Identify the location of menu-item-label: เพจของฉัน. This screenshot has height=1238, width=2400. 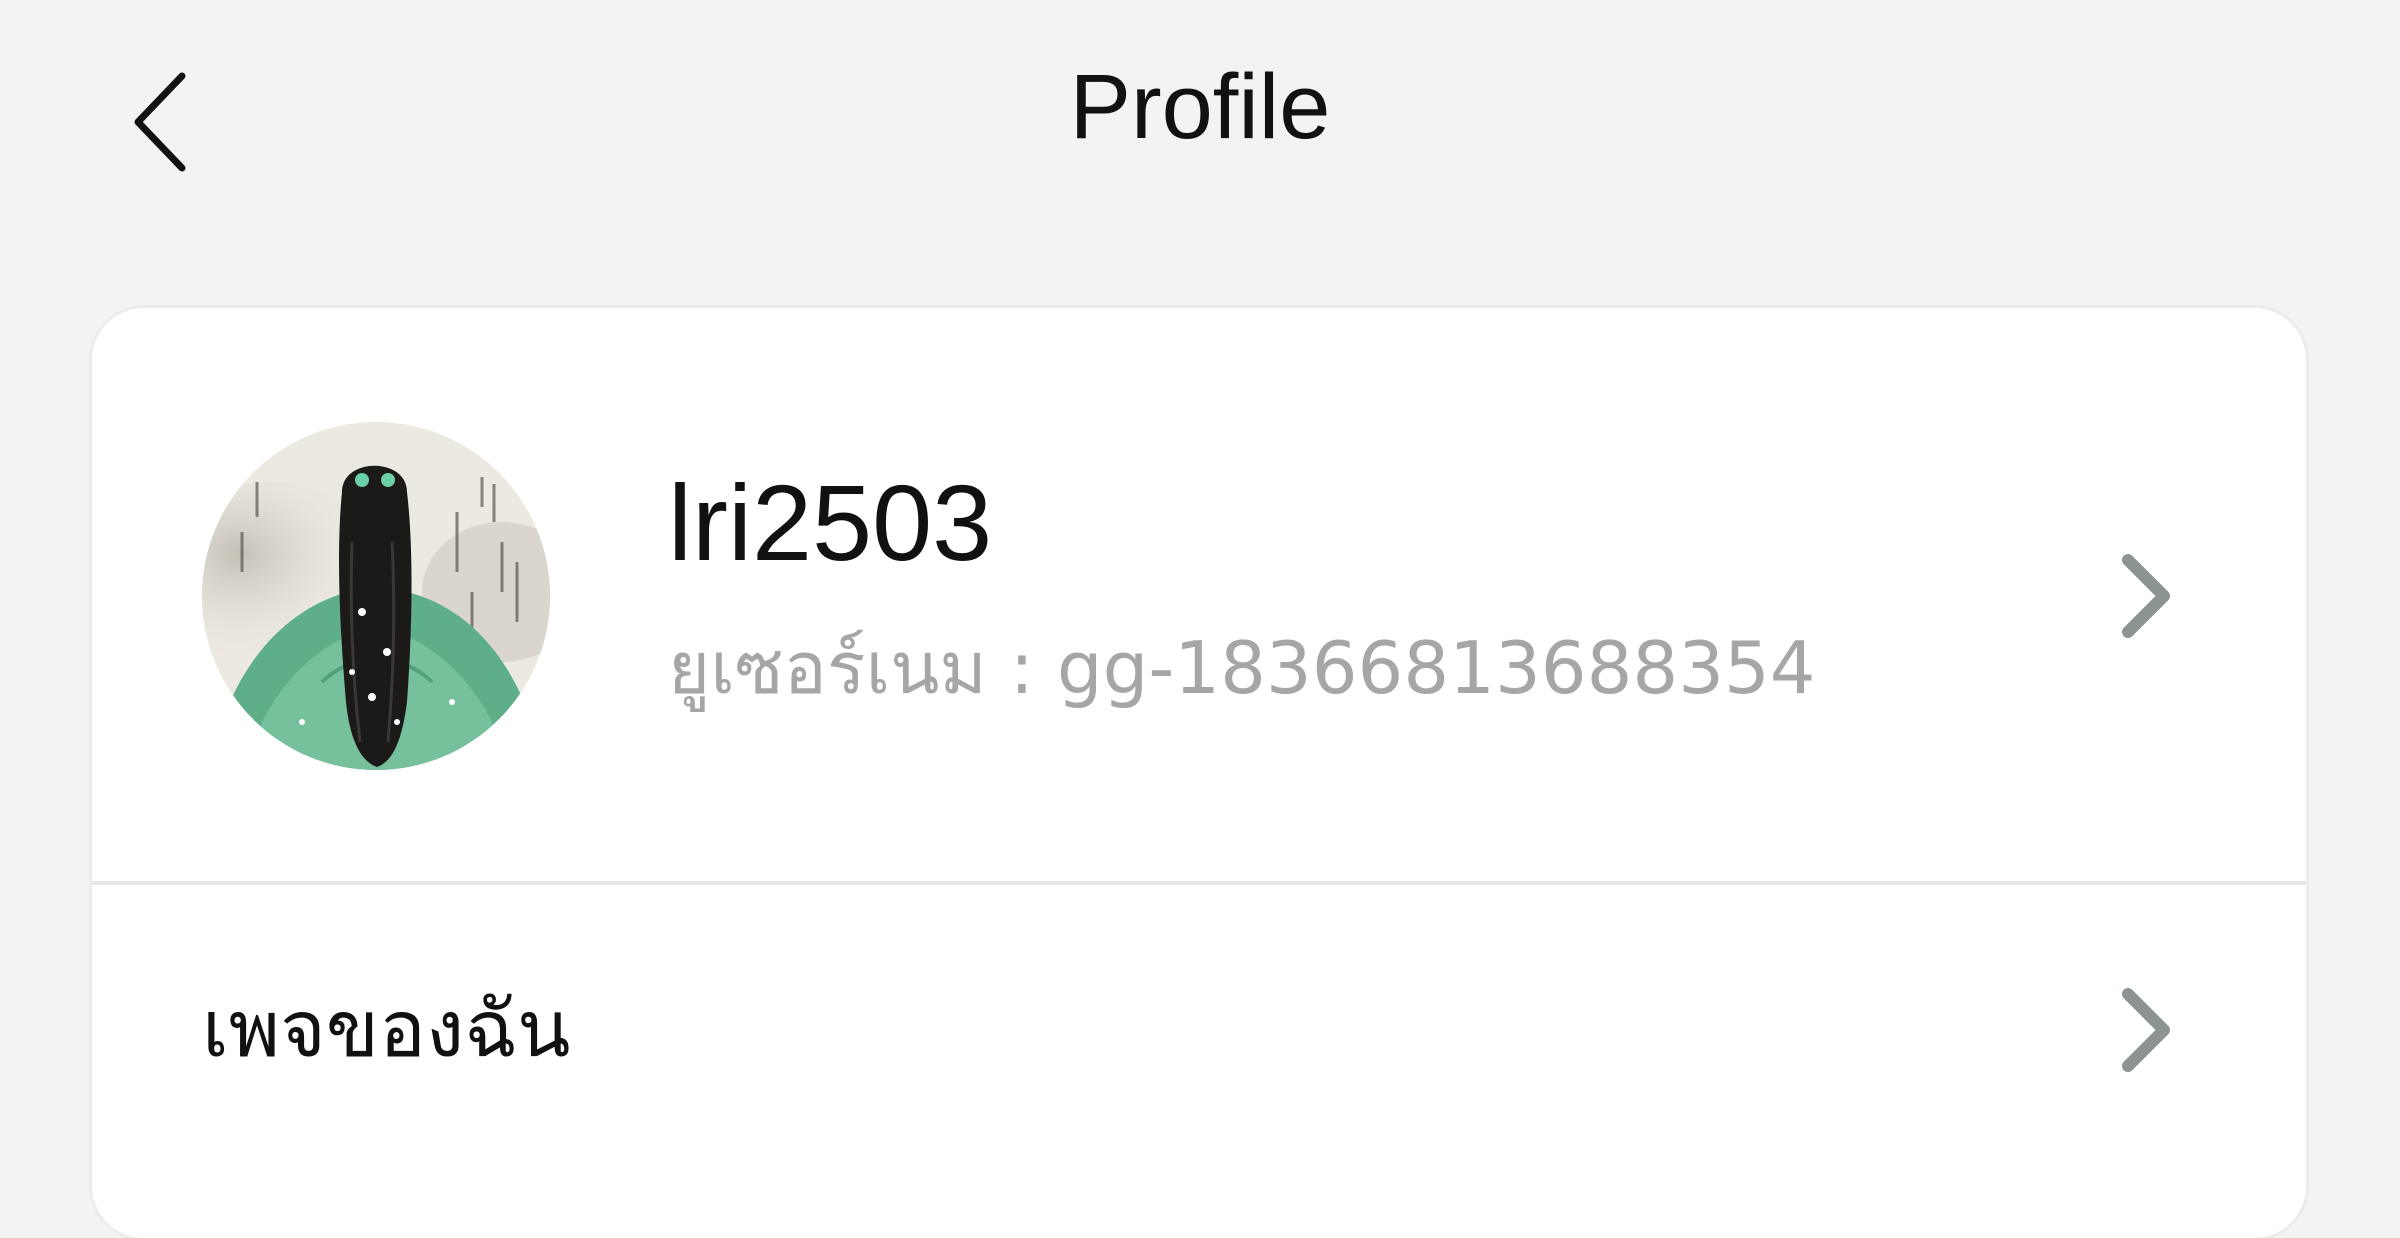
(386, 1030).